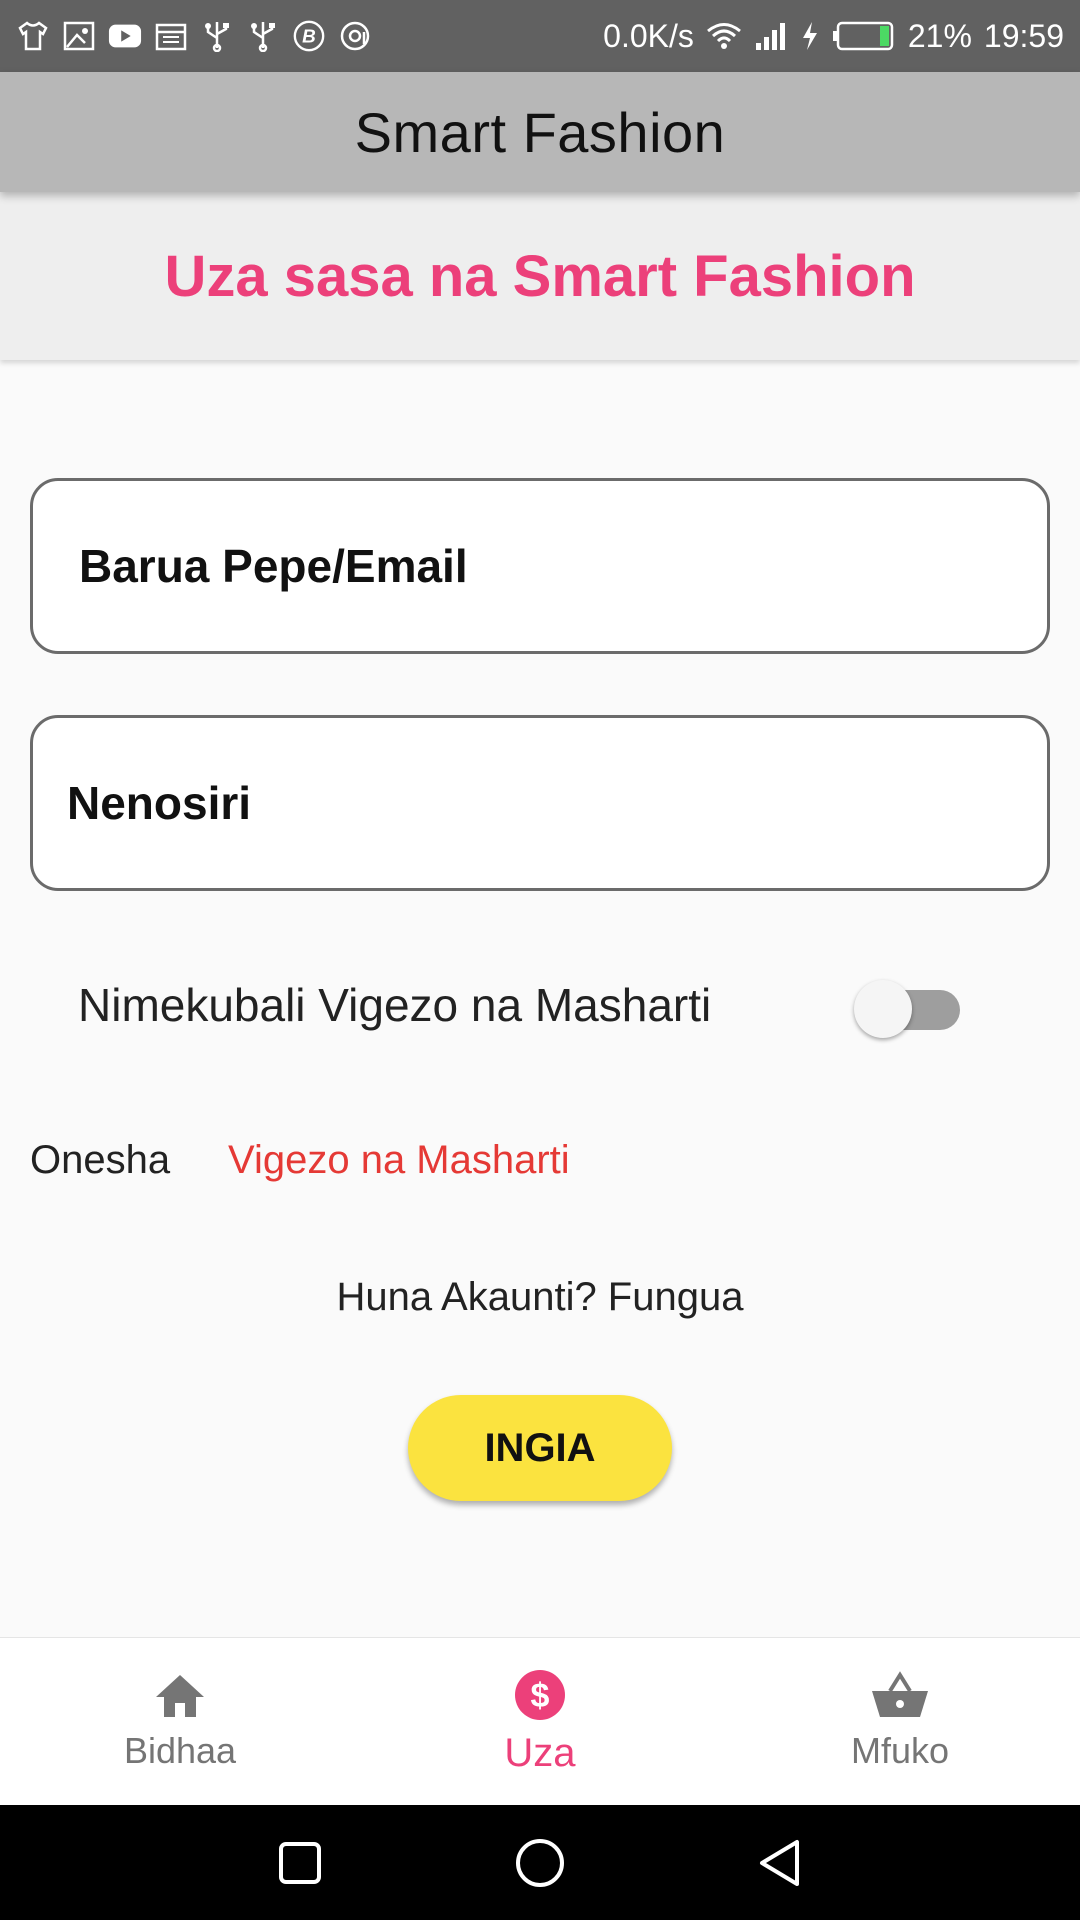 This screenshot has height=1920, width=1080. I want to click on square-icon, so click(300, 1862).